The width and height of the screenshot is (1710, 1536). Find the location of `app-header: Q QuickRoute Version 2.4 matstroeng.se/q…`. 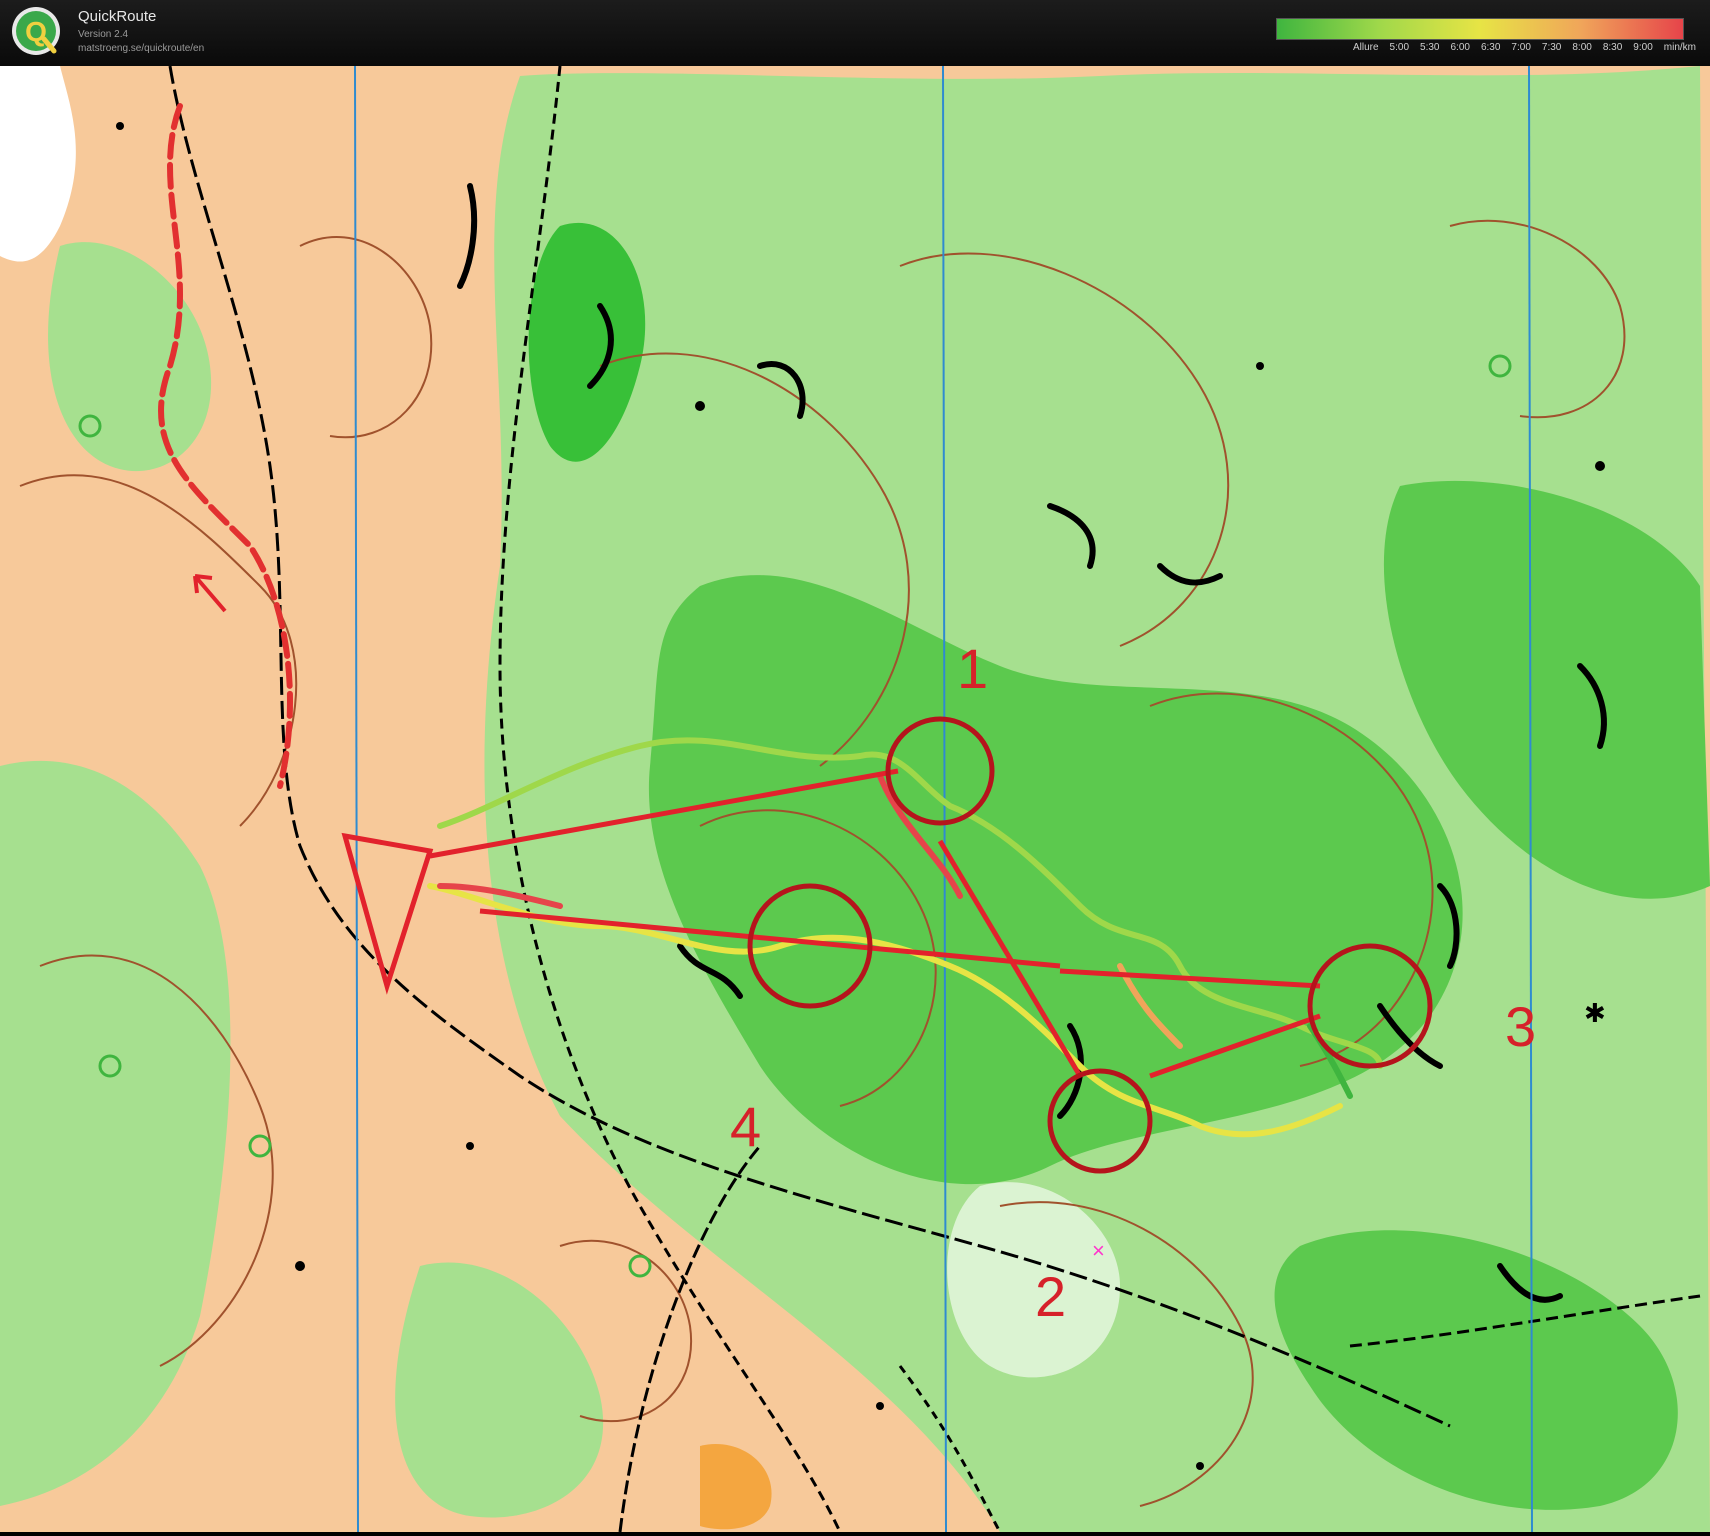

app-header: Q QuickRoute Version 2.4 matstroeng.se/q… is located at coordinates (855, 33).